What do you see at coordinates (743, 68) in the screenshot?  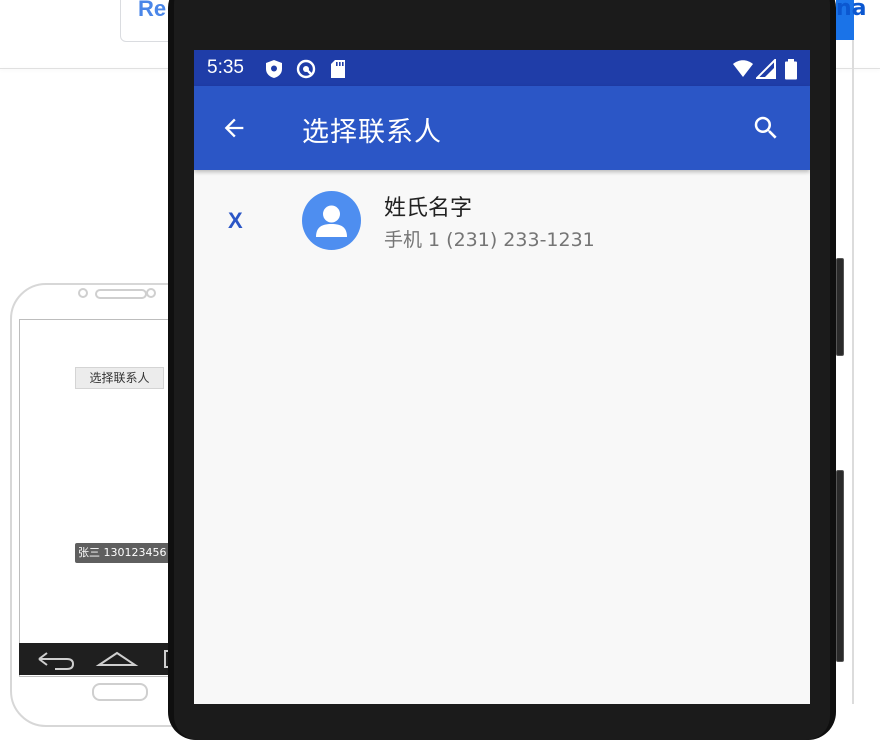 I see `wifi-icon` at bounding box center [743, 68].